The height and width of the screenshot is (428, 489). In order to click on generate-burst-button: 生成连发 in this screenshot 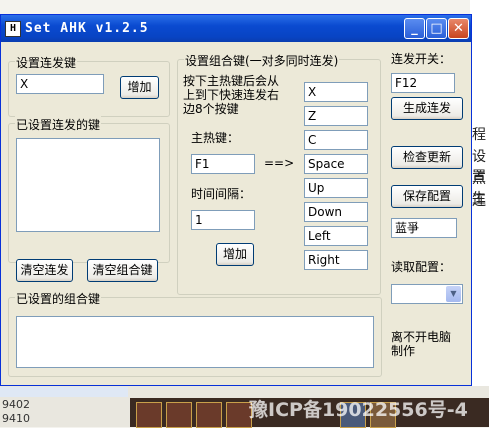, I will do `click(427, 108)`.